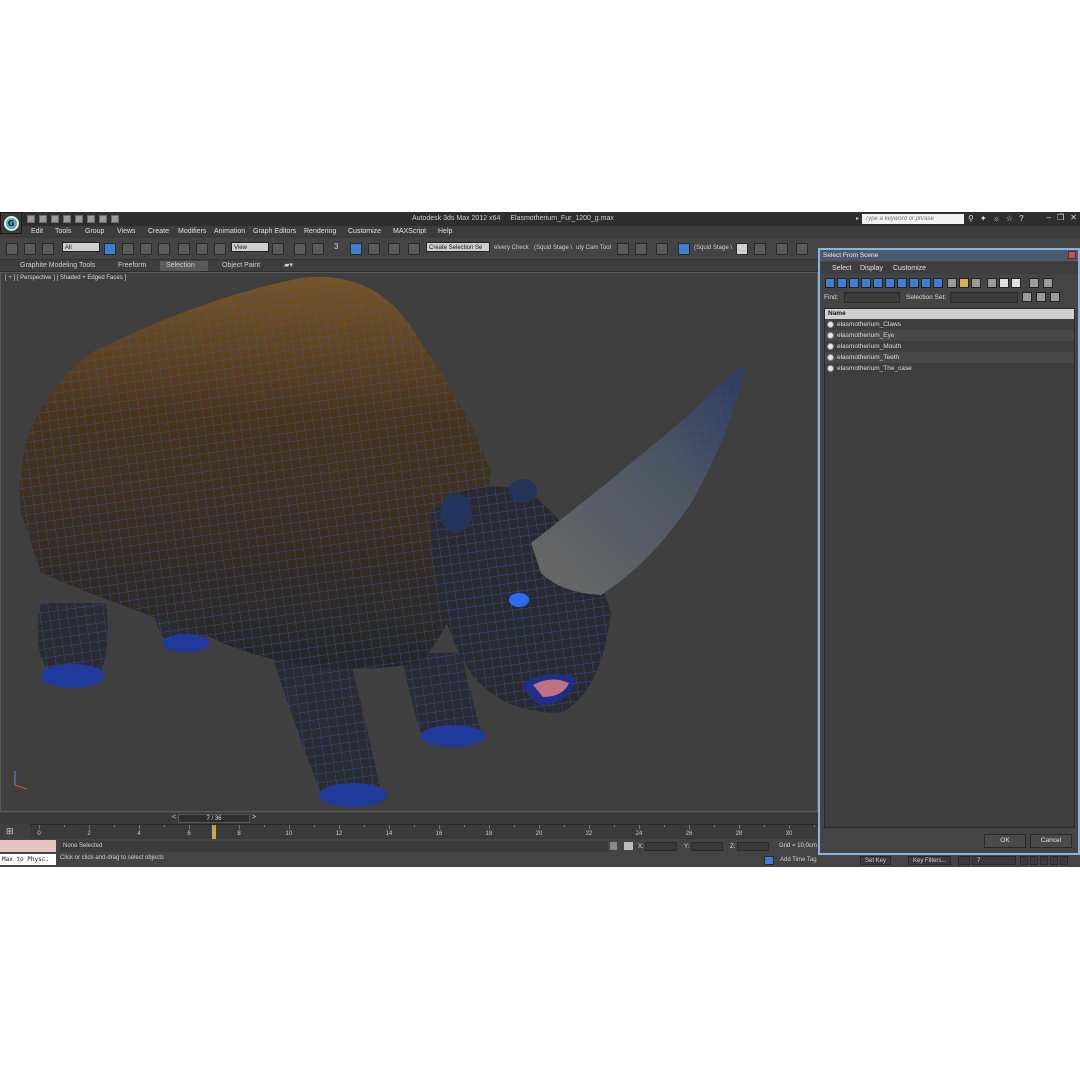 The image size is (1080, 1080). Describe the element at coordinates (802, 249) in the screenshot. I see `render-setup-icon` at that location.